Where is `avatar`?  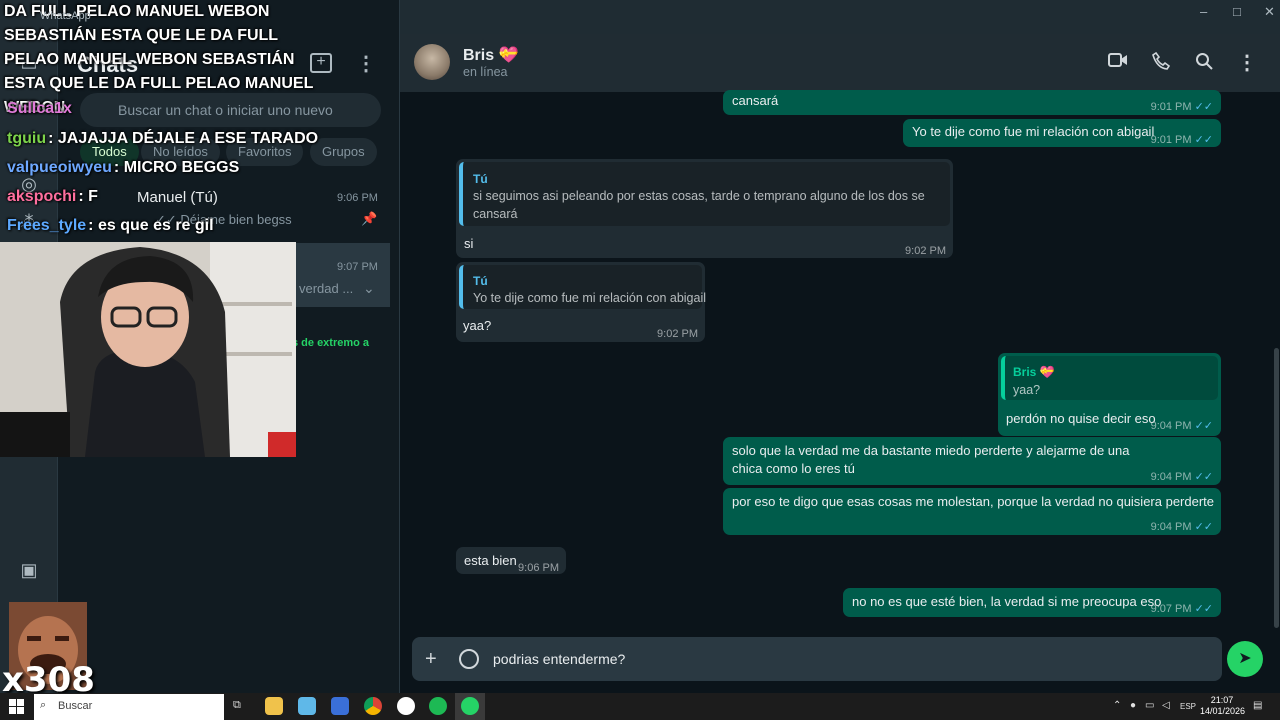
avatar is located at coordinates (432, 62).